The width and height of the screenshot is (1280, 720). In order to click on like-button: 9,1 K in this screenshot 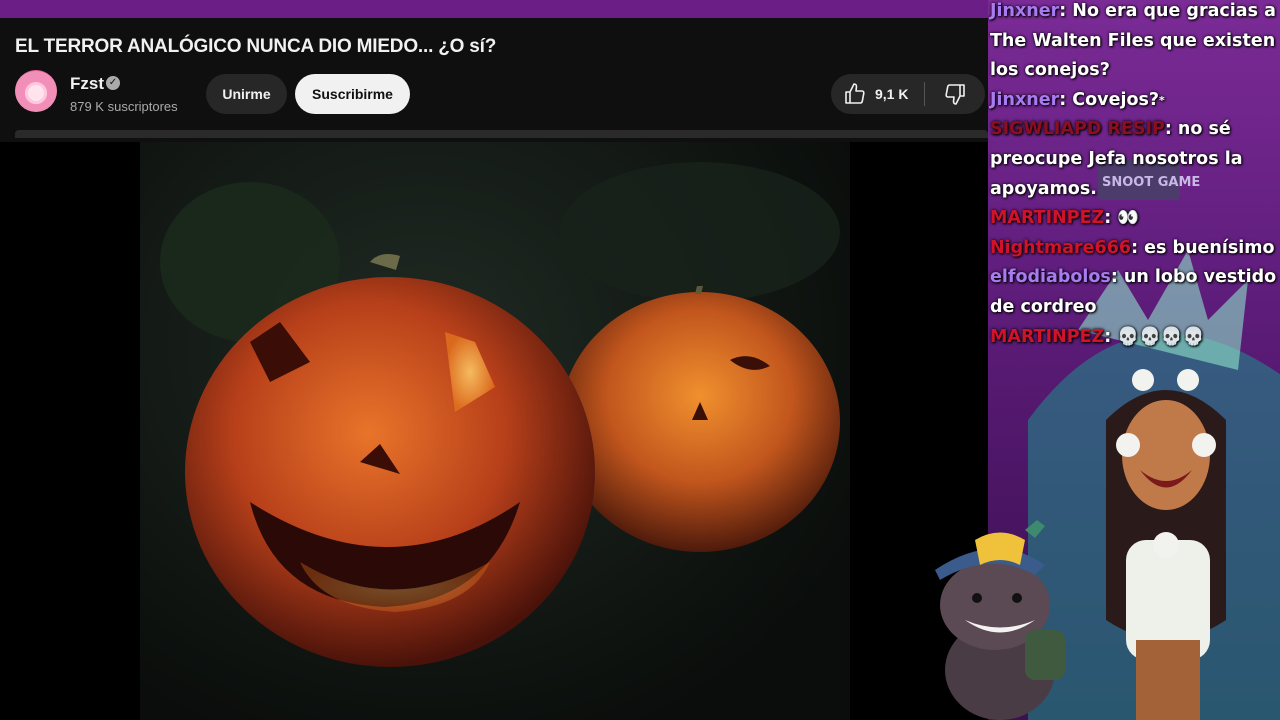, I will do `click(877, 94)`.